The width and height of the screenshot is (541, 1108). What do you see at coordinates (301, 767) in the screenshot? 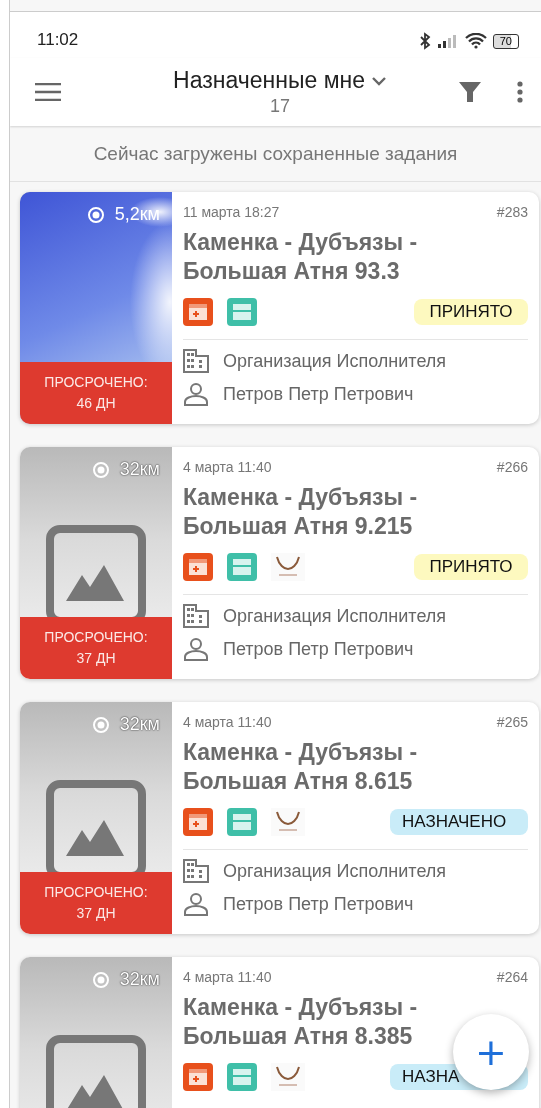
I see `task-title: Каменка - Дубъязы - Большая Атня 8.615` at bounding box center [301, 767].